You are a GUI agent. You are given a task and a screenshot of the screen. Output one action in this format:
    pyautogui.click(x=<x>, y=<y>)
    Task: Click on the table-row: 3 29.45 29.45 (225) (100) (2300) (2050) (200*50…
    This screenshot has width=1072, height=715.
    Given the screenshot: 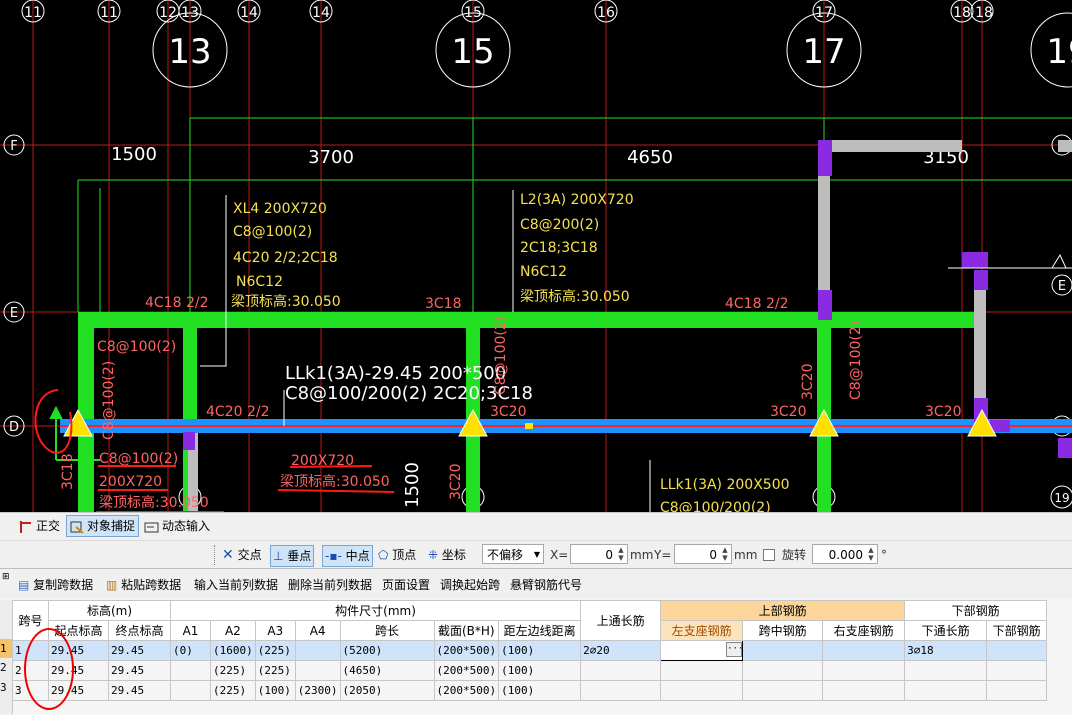 What is the action you would take?
    pyautogui.click(x=530, y=690)
    